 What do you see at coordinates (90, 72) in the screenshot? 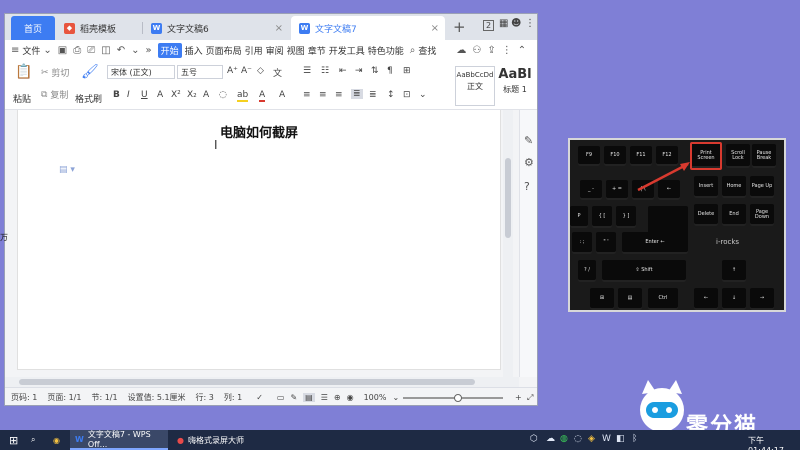
I see `format-painter-button: 🖌` at bounding box center [90, 72].